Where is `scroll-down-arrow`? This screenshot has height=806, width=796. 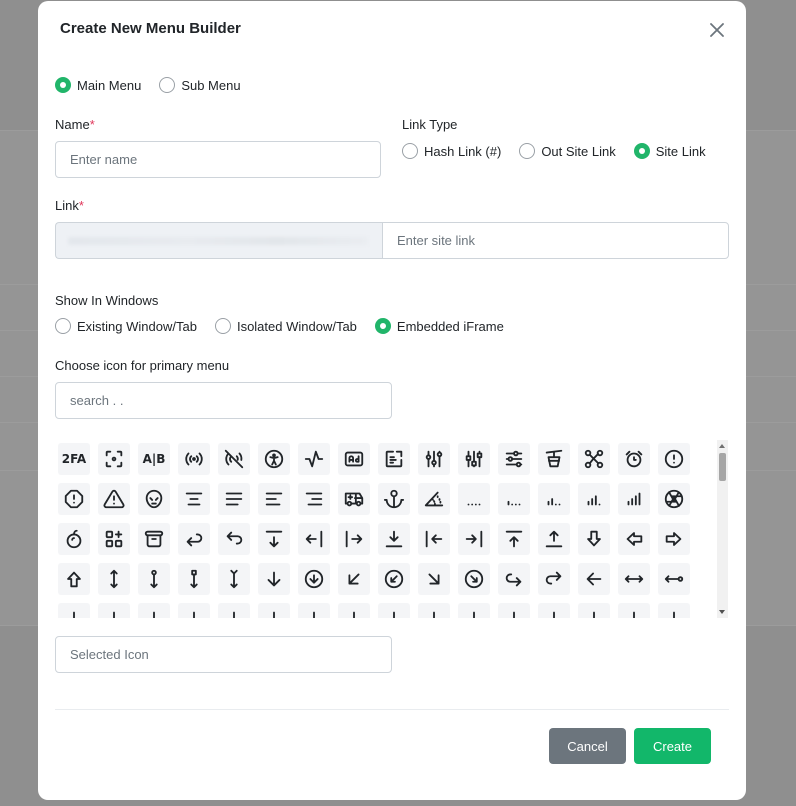 scroll-down-arrow is located at coordinates (722, 612).